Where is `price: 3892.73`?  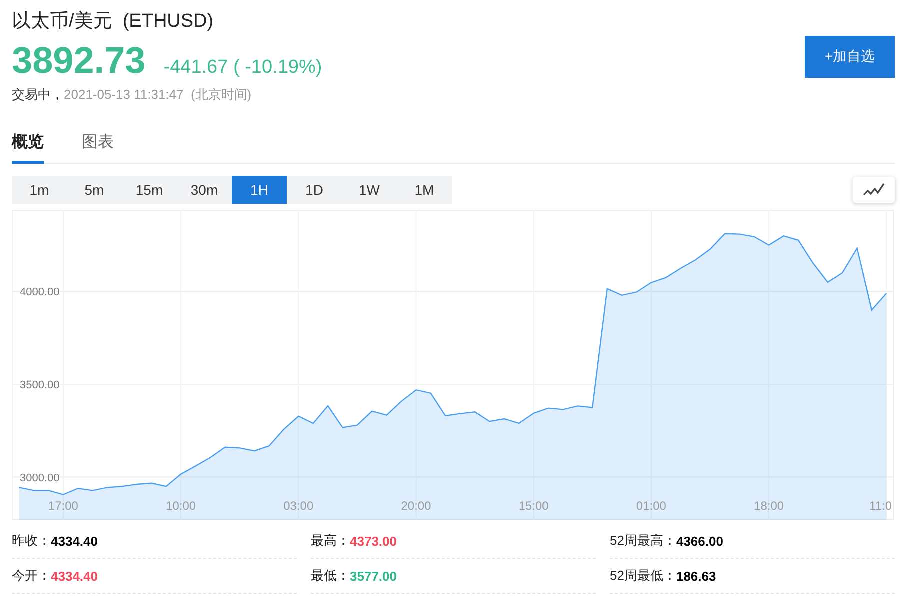 price: 3892.73 is located at coordinates (79, 61).